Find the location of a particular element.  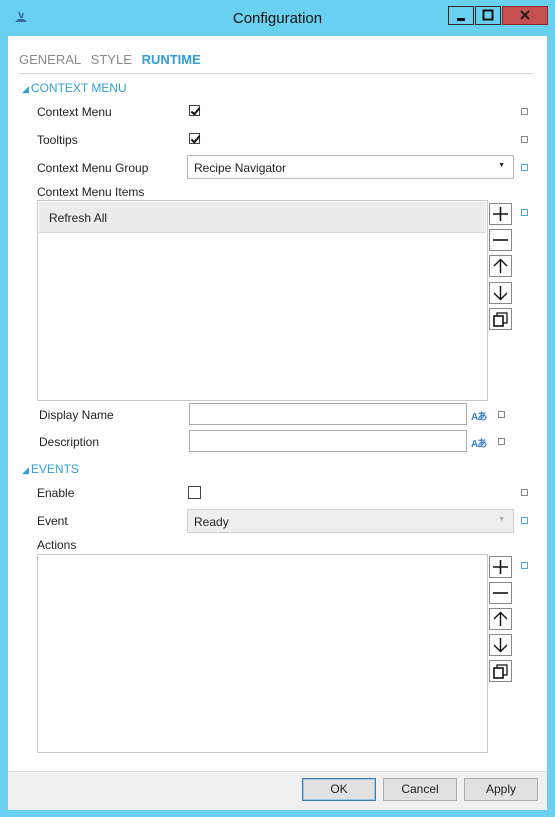

copy-item-button is located at coordinates (500, 319).